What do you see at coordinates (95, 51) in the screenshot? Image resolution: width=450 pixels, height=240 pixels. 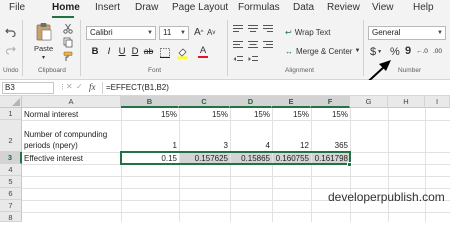 I see `bold-button: B` at bounding box center [95, 51].